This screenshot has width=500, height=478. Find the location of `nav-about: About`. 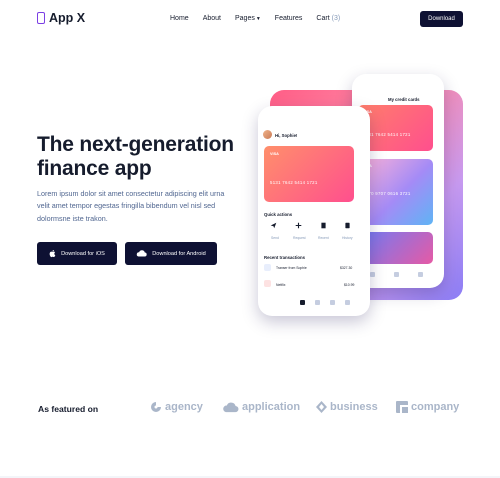

nav-about: About is located at coordinates (212, 18).